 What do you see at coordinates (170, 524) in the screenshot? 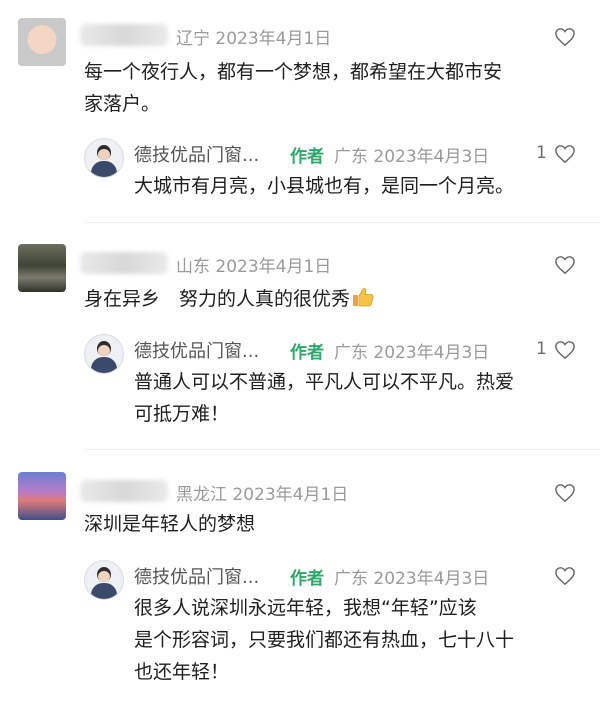
I see `comment-text-line: 深圳是年轻人的梦想` at bounding box center [170, 524].